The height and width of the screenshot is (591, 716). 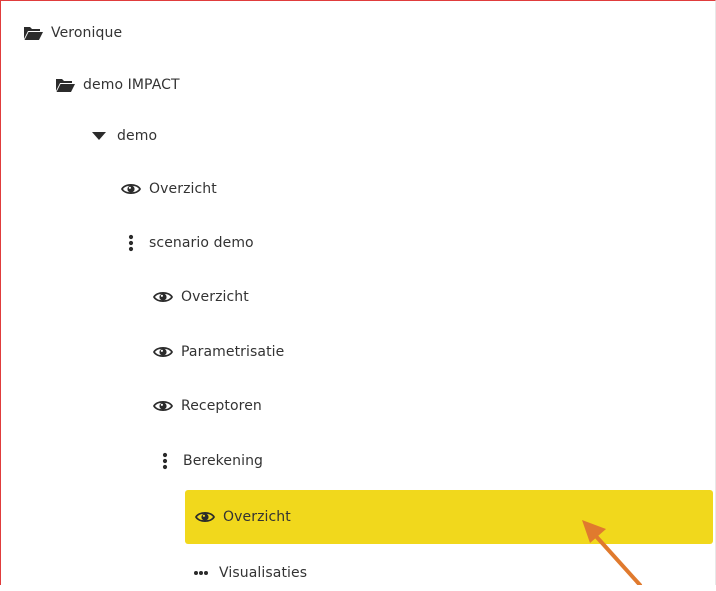 I want to click on tree-item-label: scenario demo, so click(x=201, y=243).